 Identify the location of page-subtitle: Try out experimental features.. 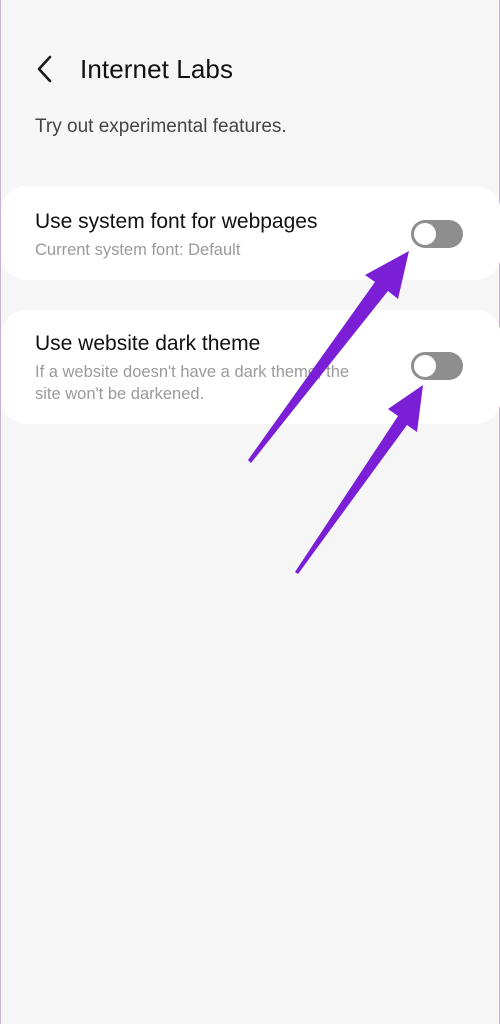
(161, 126).